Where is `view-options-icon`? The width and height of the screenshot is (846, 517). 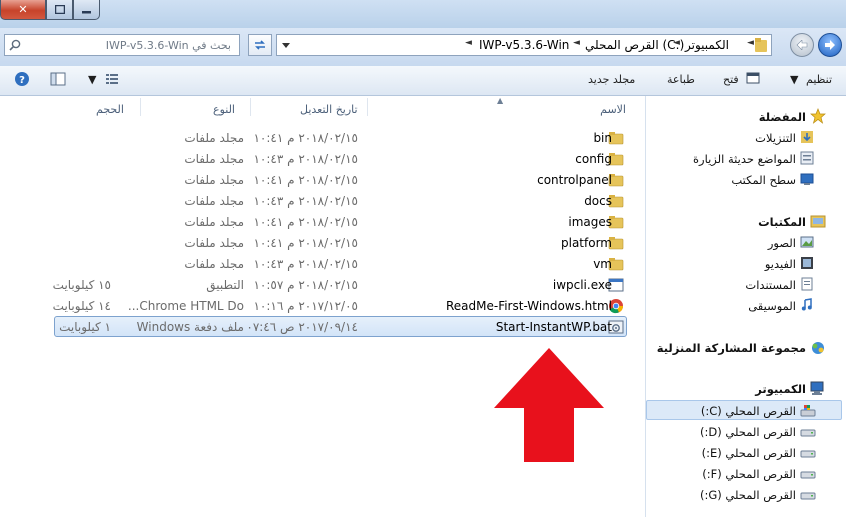
view-options-icon is located at coordinates (112, 79).